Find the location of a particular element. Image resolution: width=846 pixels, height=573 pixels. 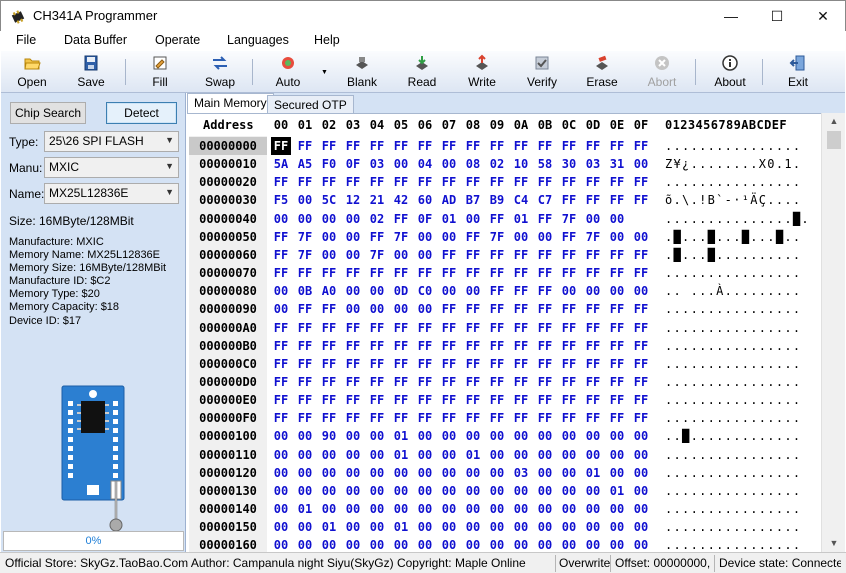

scroll-down-arrow-icon: ▼ is located at coordinates (834, 543).